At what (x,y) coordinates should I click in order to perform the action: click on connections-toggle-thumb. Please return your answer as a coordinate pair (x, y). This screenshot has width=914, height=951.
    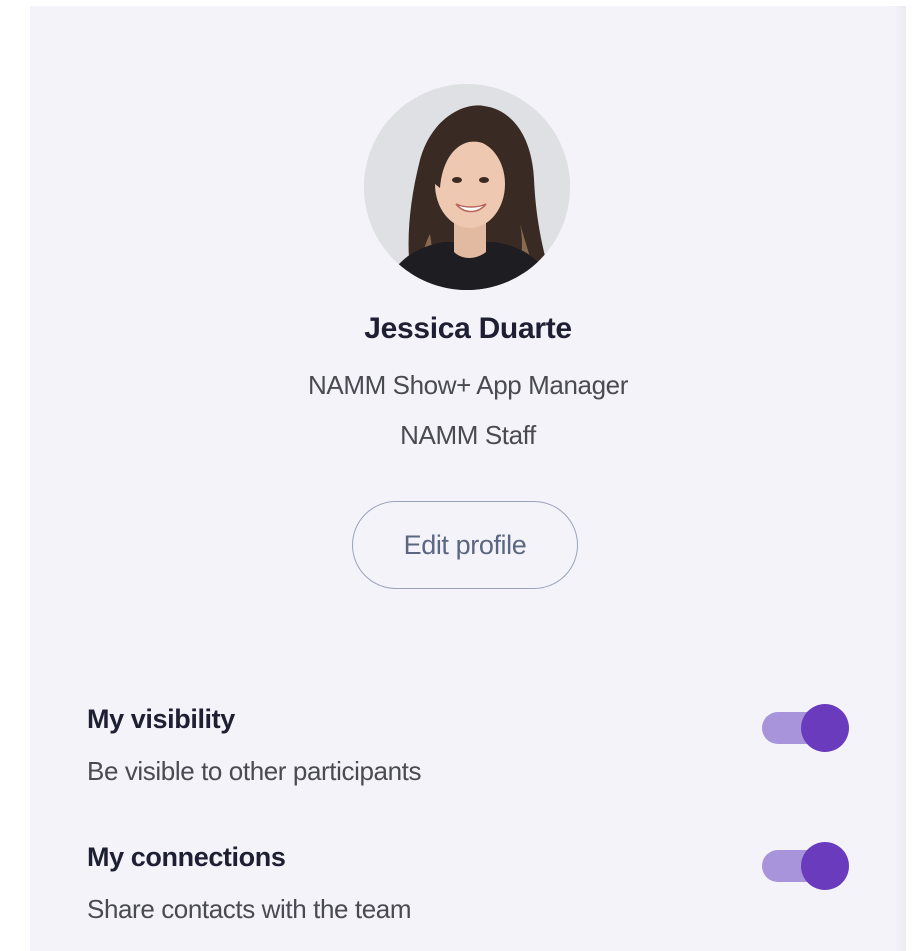
    Looking at the image, I should click on (825, 866).